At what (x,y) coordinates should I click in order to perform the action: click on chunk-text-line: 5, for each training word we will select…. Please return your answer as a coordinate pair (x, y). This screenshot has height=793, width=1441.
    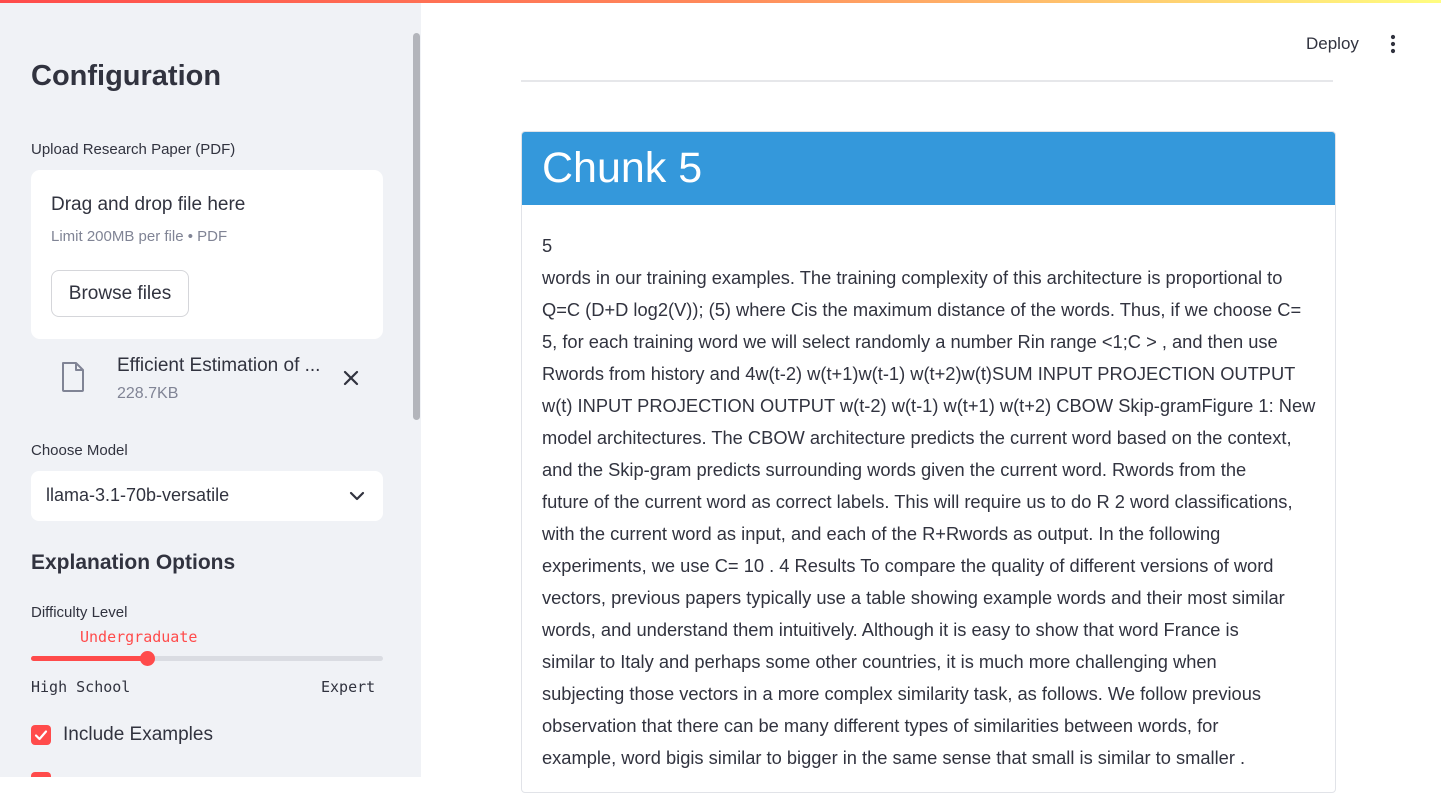
    Looking at the image, I should click on (910, 341).